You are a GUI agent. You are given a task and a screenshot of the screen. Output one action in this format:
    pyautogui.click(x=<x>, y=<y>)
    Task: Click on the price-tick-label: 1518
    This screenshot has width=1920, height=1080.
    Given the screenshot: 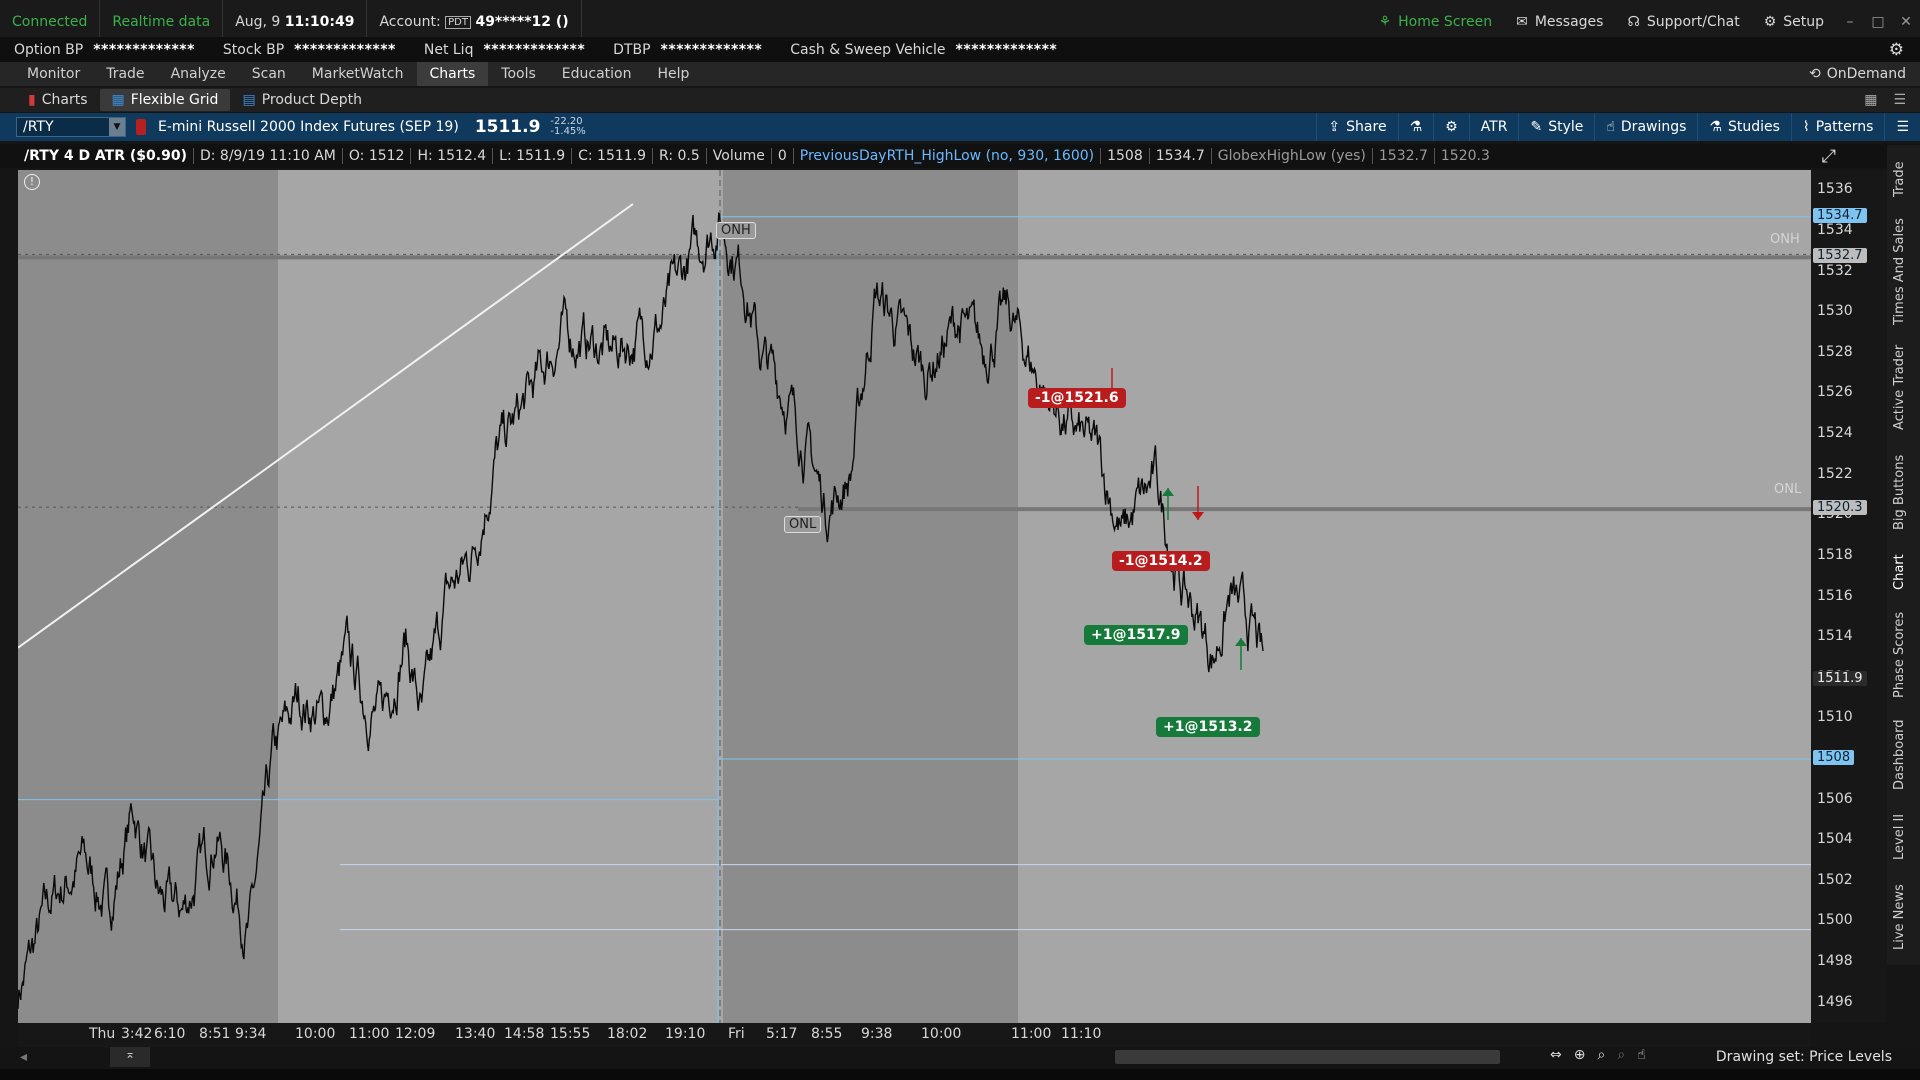 What is the action you would take?
    pyautogui.click(x=1835, y=554)
    